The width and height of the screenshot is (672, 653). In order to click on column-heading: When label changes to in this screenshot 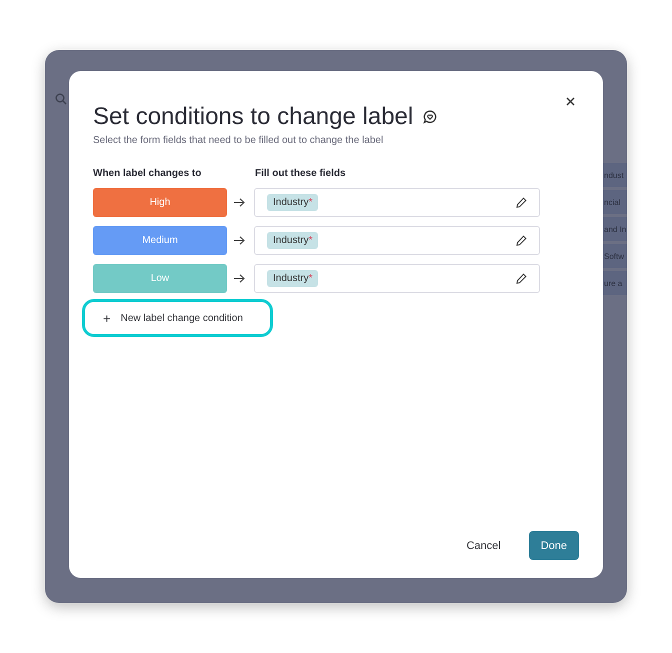, I will do `click(147, 173)`.